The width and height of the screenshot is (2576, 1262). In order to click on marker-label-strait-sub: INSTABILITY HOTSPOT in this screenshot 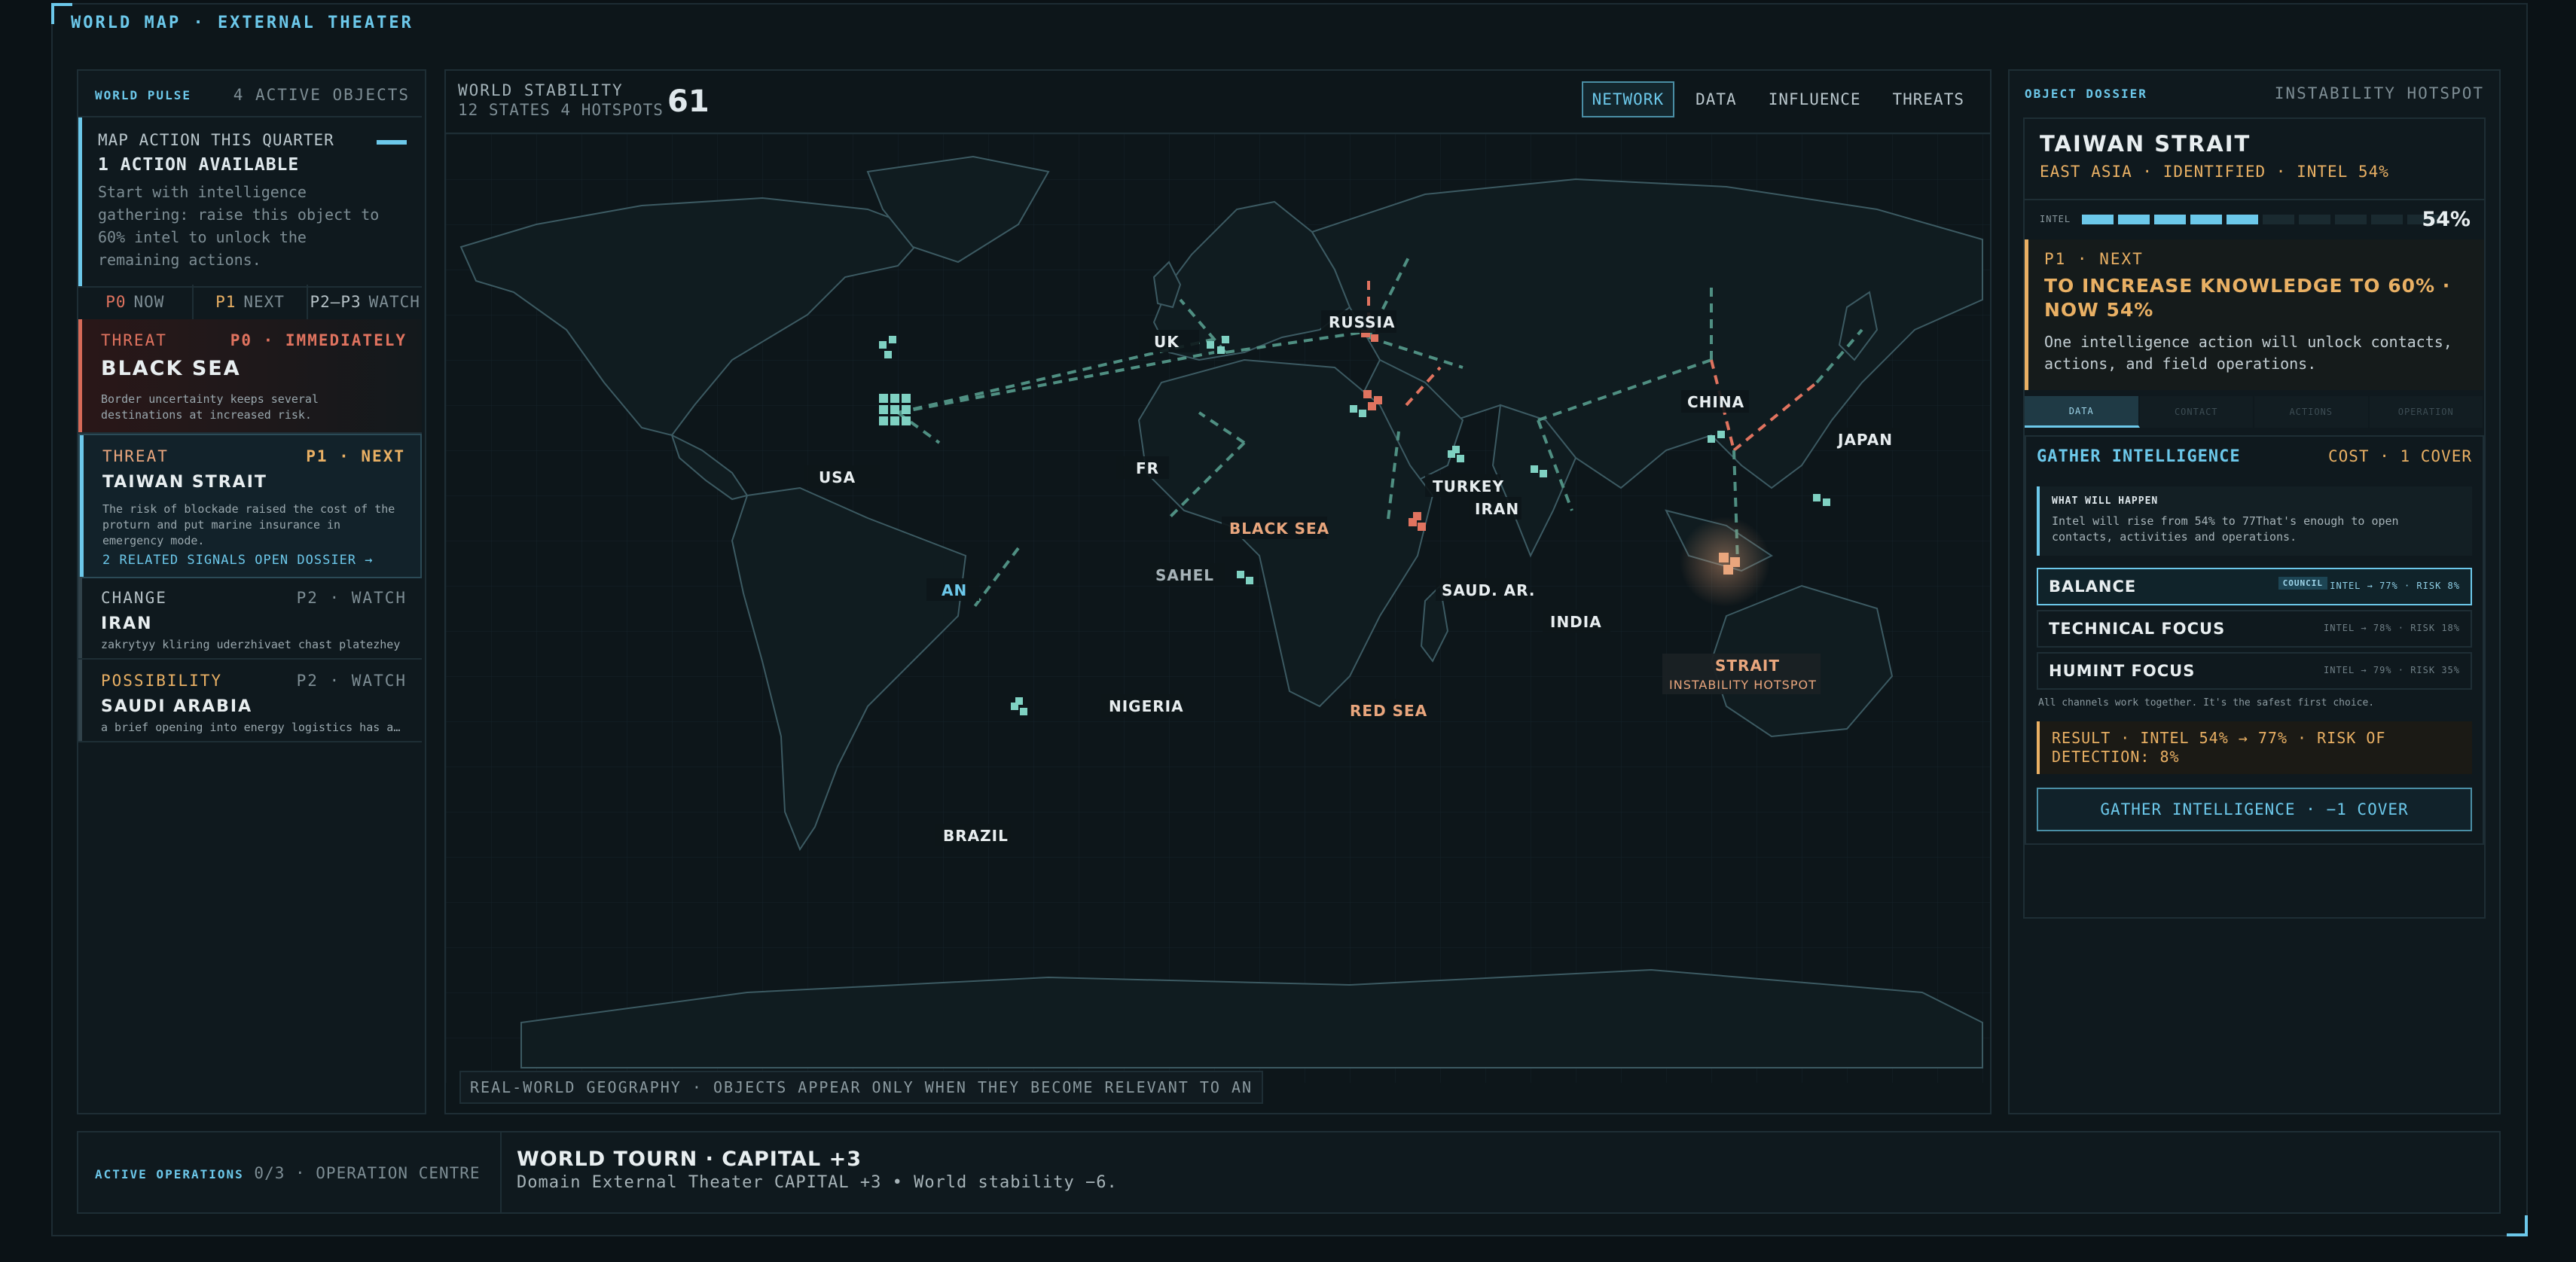, I will do `click(1743, 685)`.